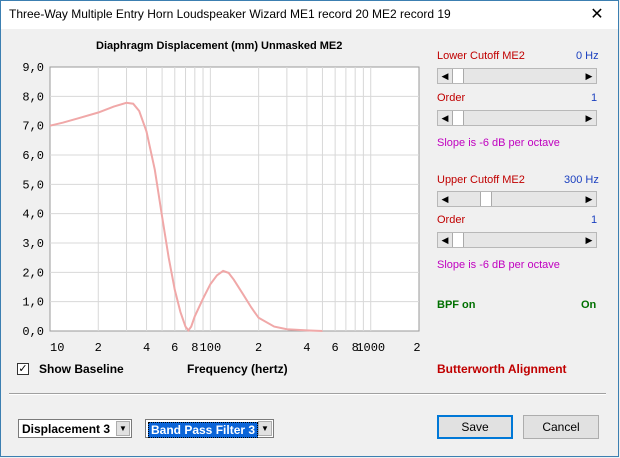  Describe the element at coordinates (23, 369) in the screenshot. I see `show-baseline-checkbox: ✓` at that location.